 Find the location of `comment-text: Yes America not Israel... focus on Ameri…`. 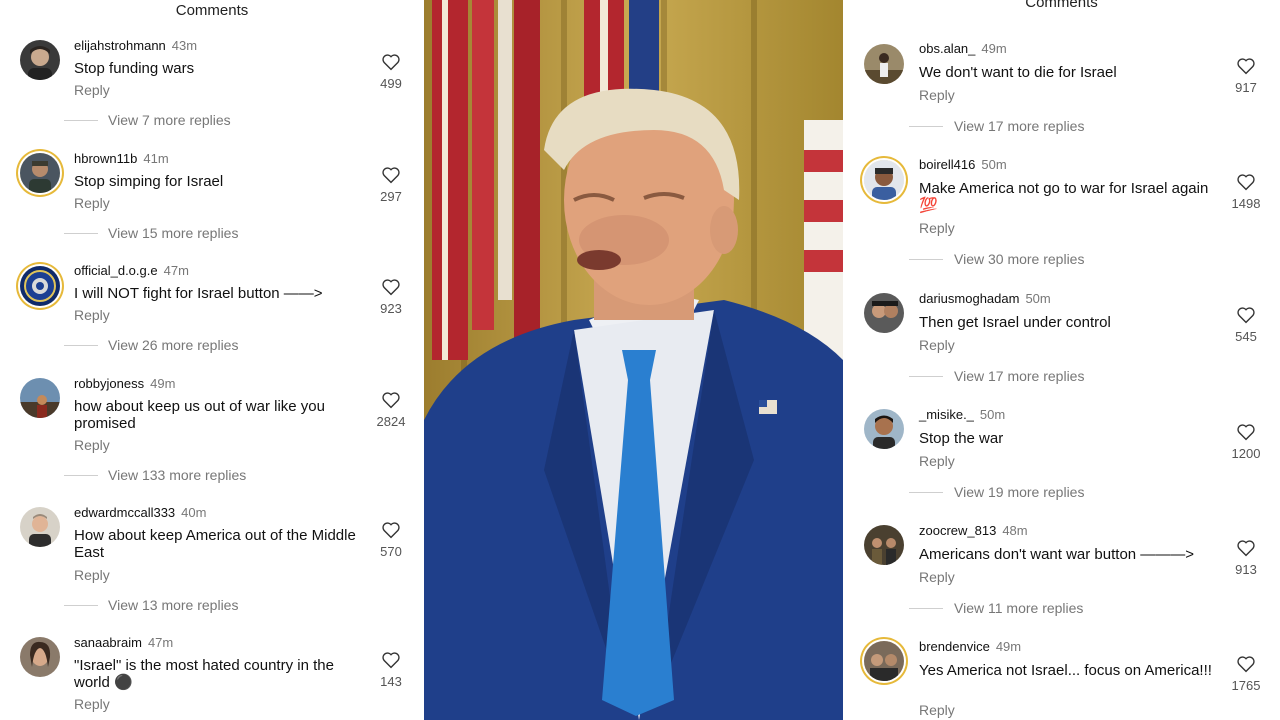

comment-text: Yes America not Israel... focus on Ameri… is located at coordinates (1065, 670).